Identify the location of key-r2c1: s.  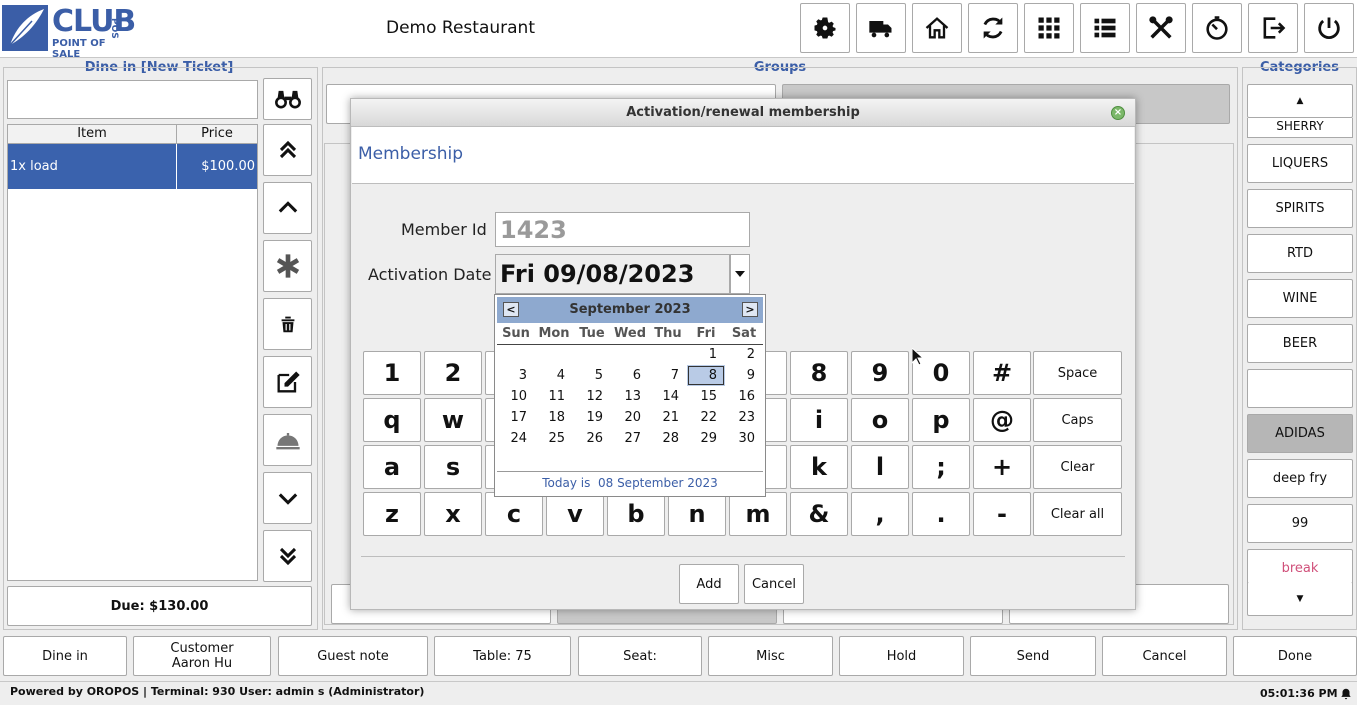
(453, 467).